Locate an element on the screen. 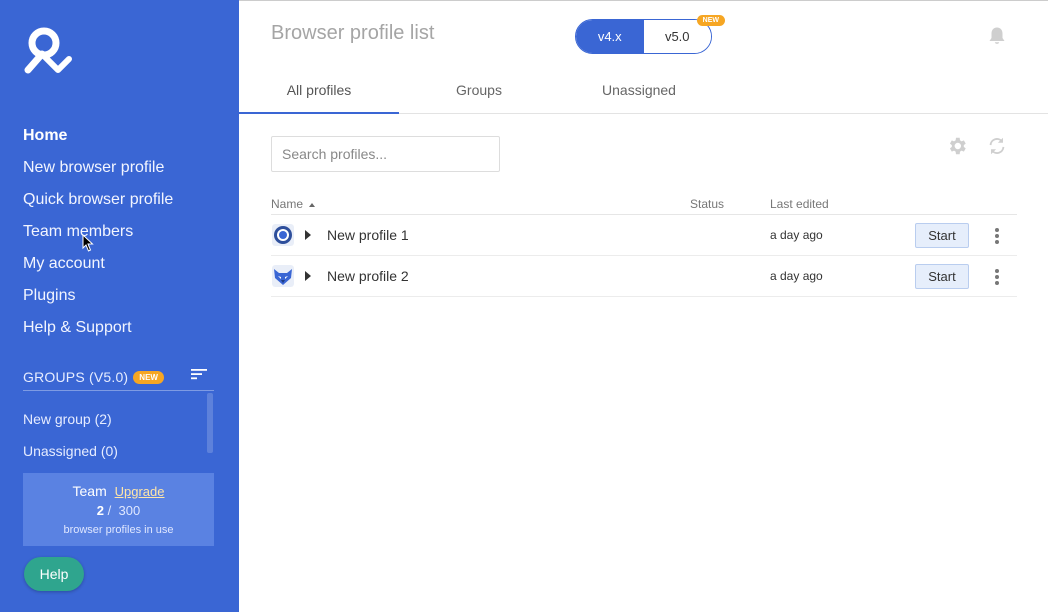 The height and width of the screenshot is (612, 1048). tab-all-profiles: All profiles is located at coordinates (319, 89).